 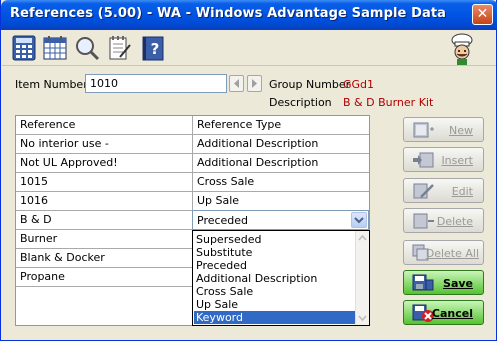 What do you see at coordinates (281, 201) in the screenshot?
I see `reference-type-cell: Up Sale` at bounding box center [281, 201].